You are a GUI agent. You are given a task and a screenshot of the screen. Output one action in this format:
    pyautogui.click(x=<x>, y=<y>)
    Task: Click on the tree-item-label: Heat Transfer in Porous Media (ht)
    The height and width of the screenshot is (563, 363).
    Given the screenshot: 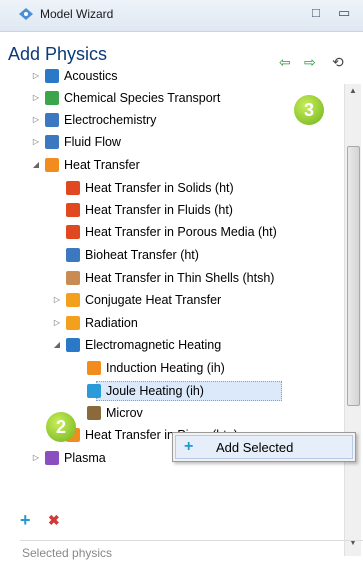 What is the action you would take?
    pyautogui.click(x=181, y=232)
    